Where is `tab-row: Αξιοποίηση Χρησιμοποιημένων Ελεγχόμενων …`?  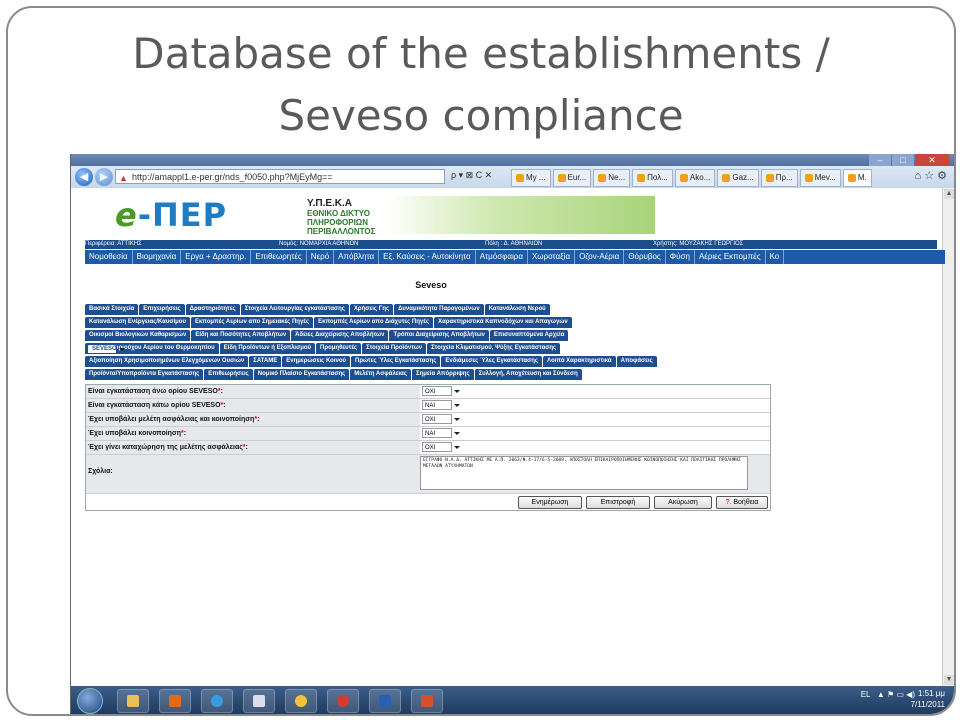 tab-row: Αξιοποίηση Χρησιμοποιημένων Ελεγχόμενων … is located at coordinates (371, 361).